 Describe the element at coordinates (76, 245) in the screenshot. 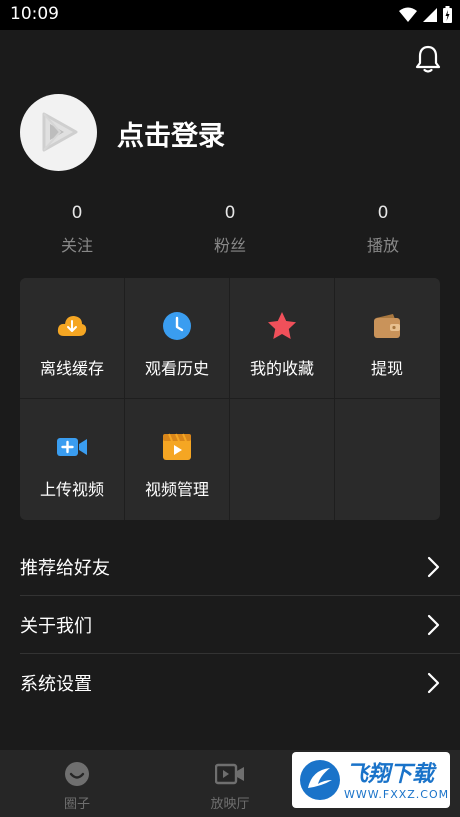

I see `stat-label: 关注` at that location.